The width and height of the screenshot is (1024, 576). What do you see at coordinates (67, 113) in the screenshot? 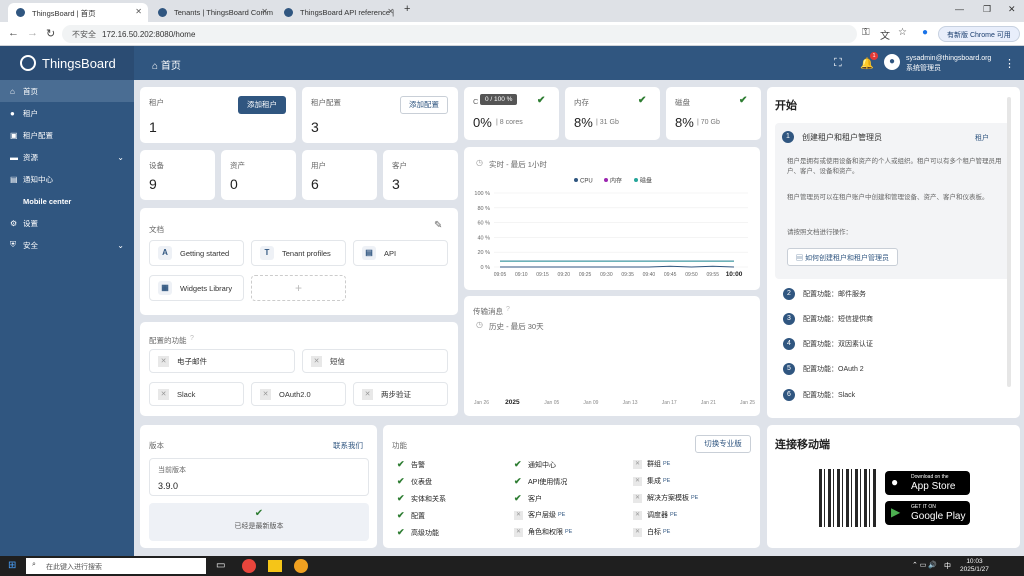
I see `sidebar-item-tenants: ● 租户` at bounding box center [67, 113].